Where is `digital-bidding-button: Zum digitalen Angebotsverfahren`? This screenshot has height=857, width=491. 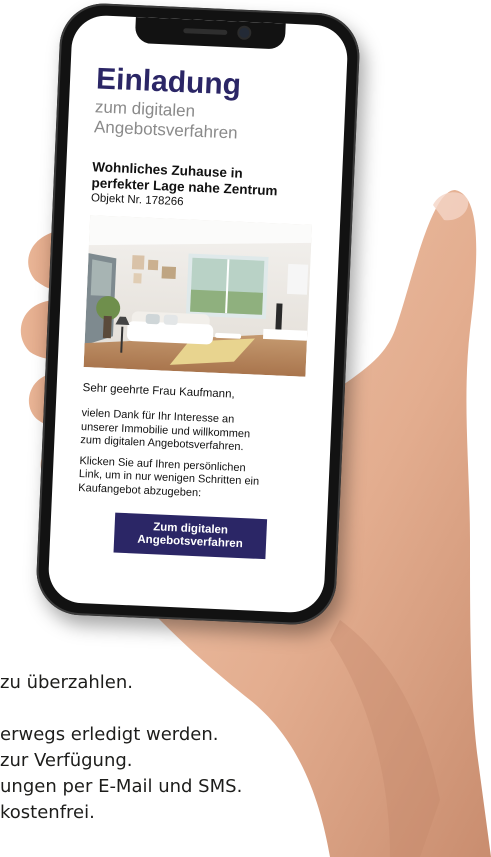 digital-bidding-button: Zum digitalen Angebotsverfahren is located at coordinates (190, 536).